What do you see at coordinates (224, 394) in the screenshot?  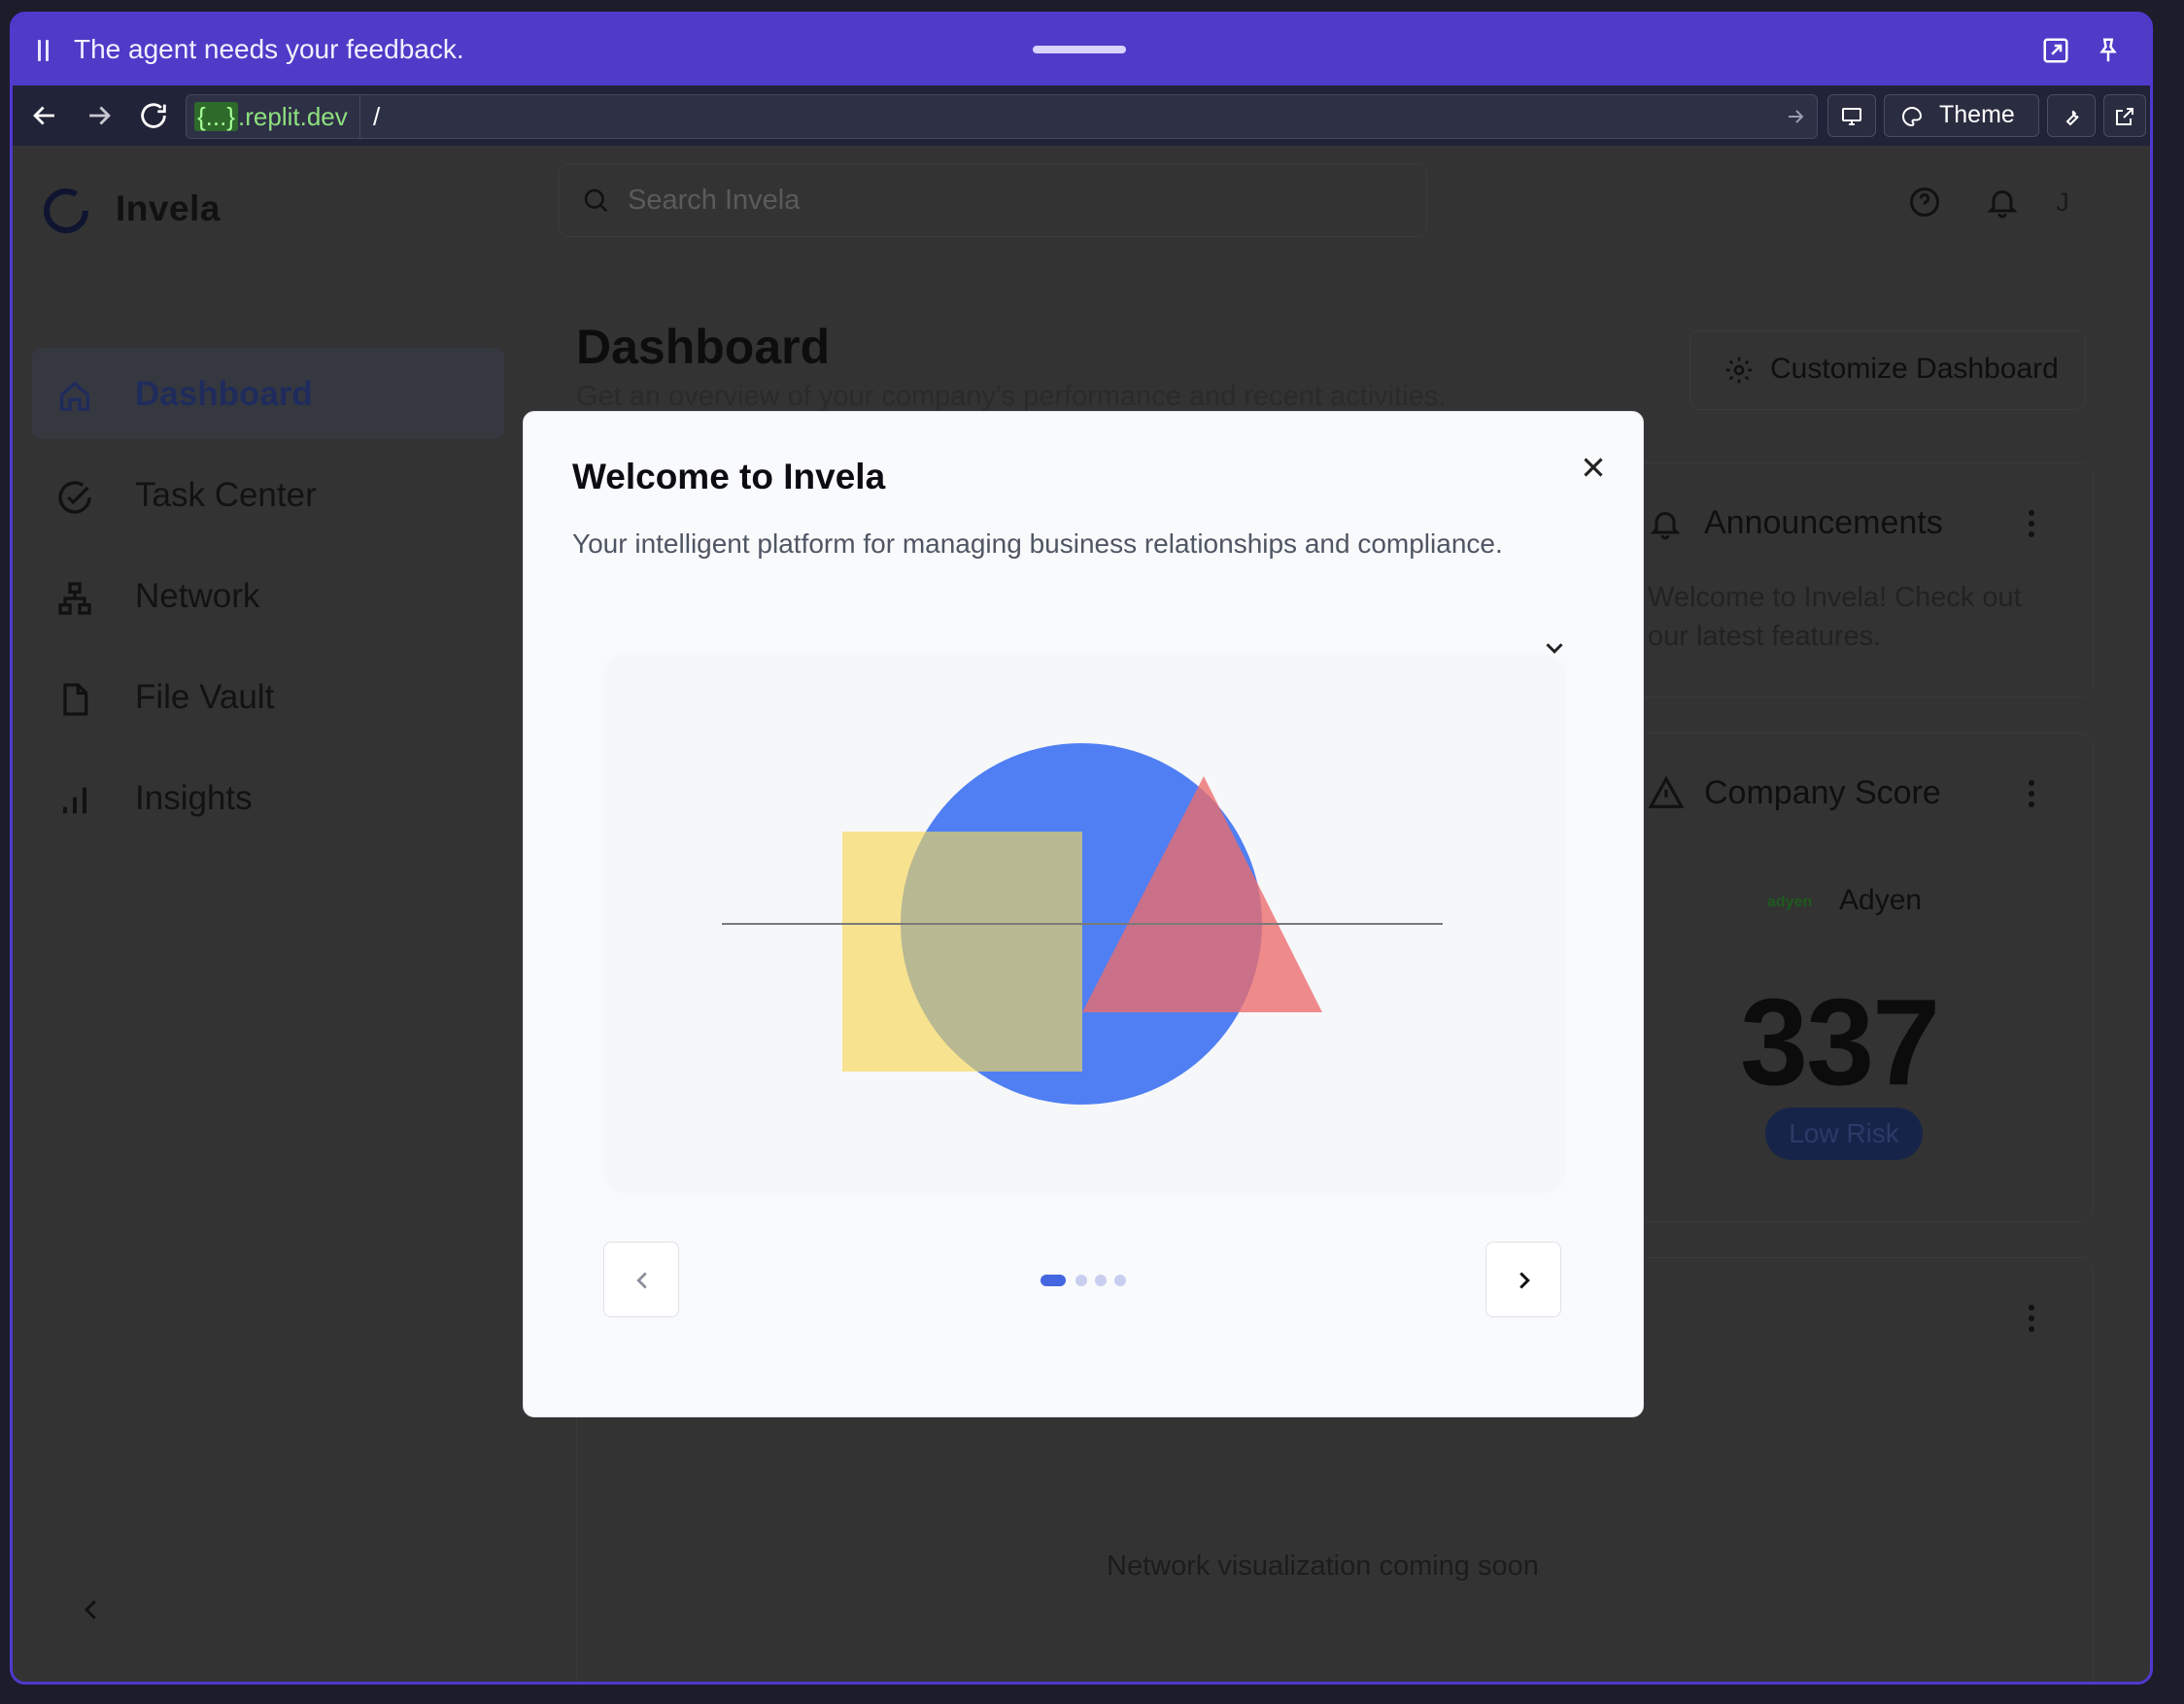 I see `sidebar-item-label: Dashboard` at bounding box center [224, 394].